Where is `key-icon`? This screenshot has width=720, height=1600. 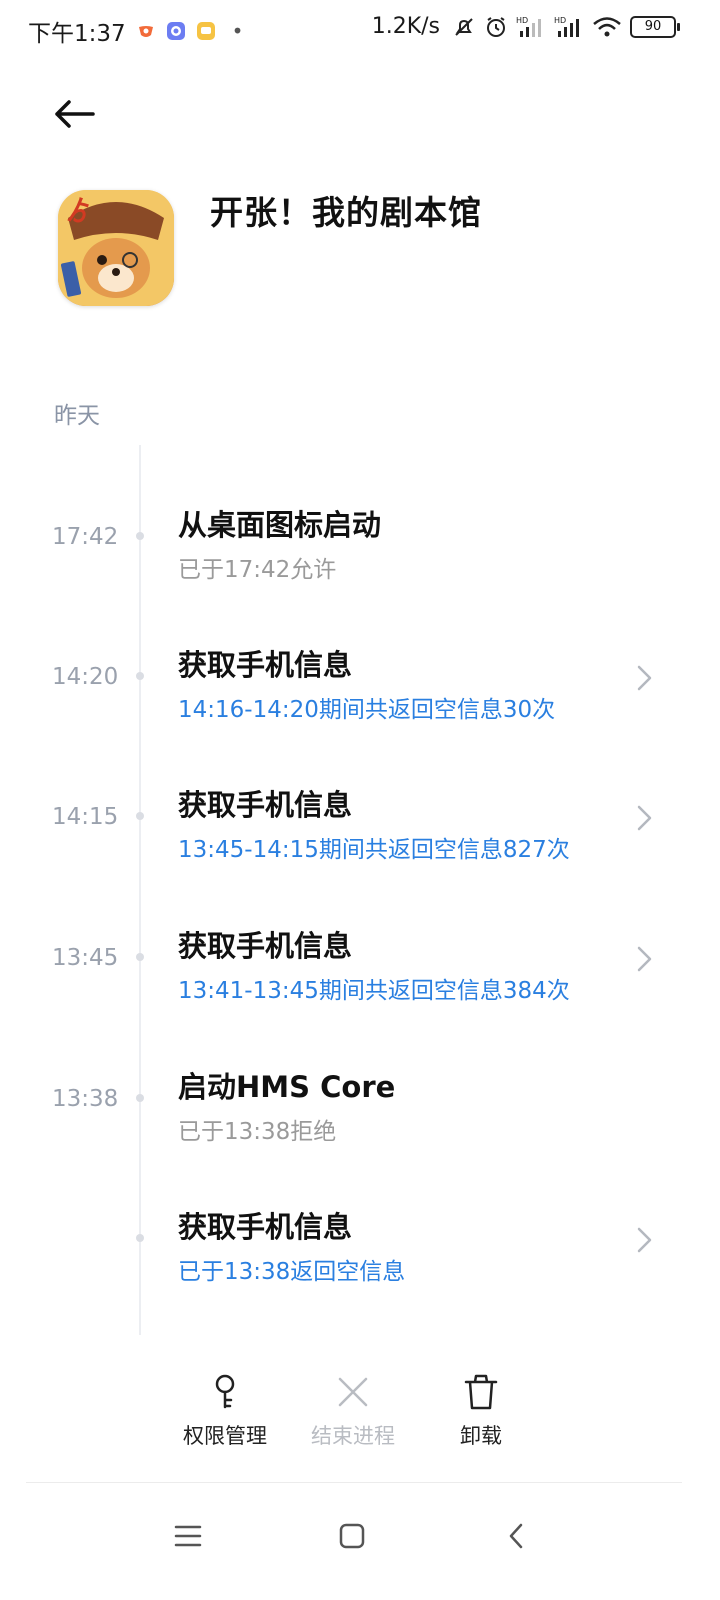 key-icon is located at coordinates (225, 1392).